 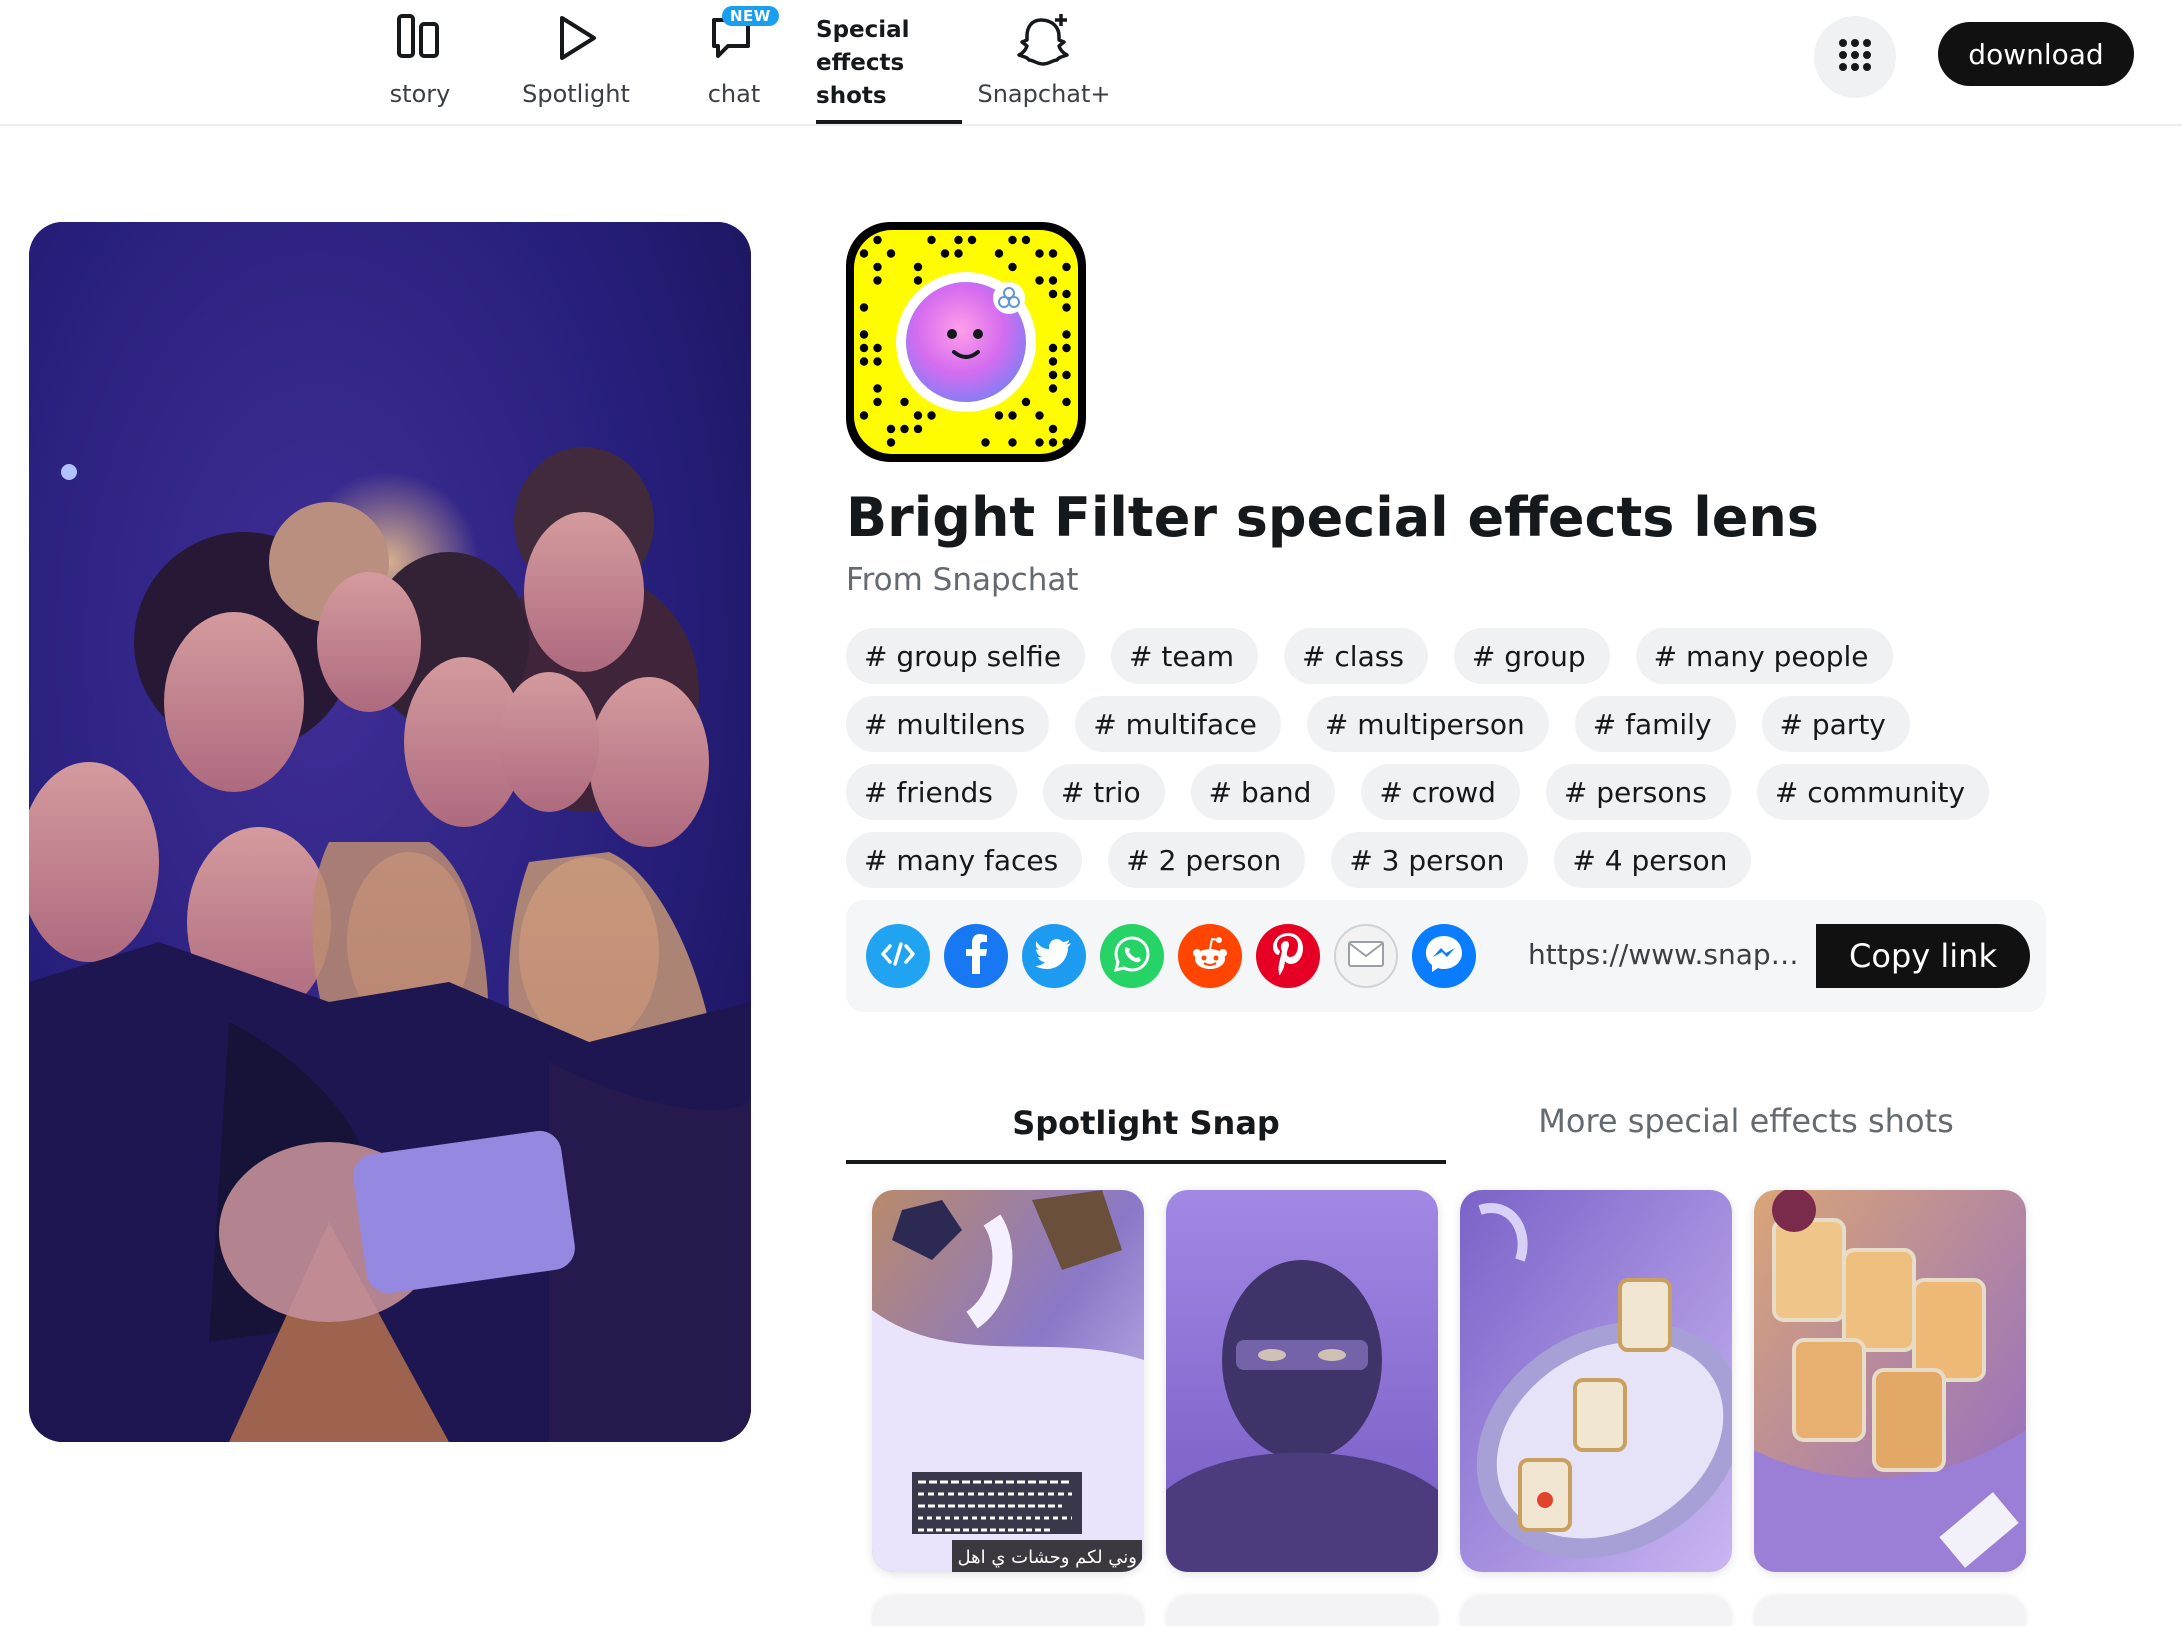 I want to click on tag-chip: # multiperson, so click(x=1427, y=724).